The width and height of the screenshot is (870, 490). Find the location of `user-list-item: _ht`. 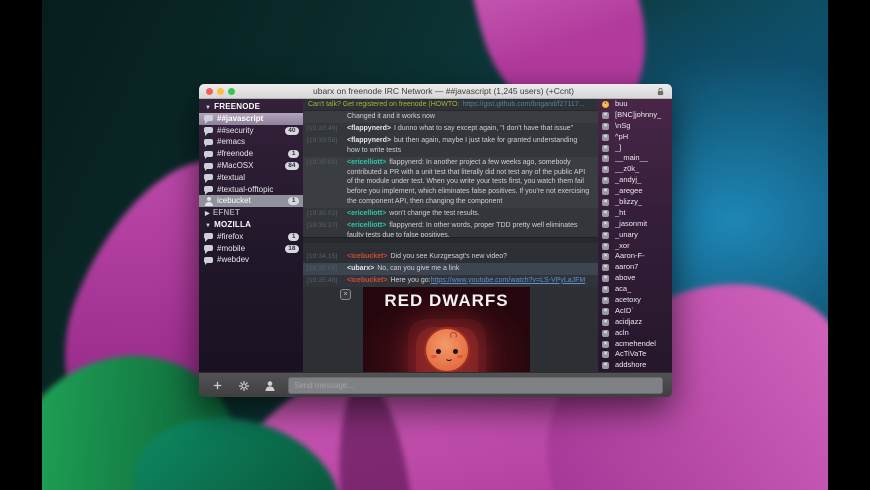

user-list-item: _ht is located at coordinates (635, 213).